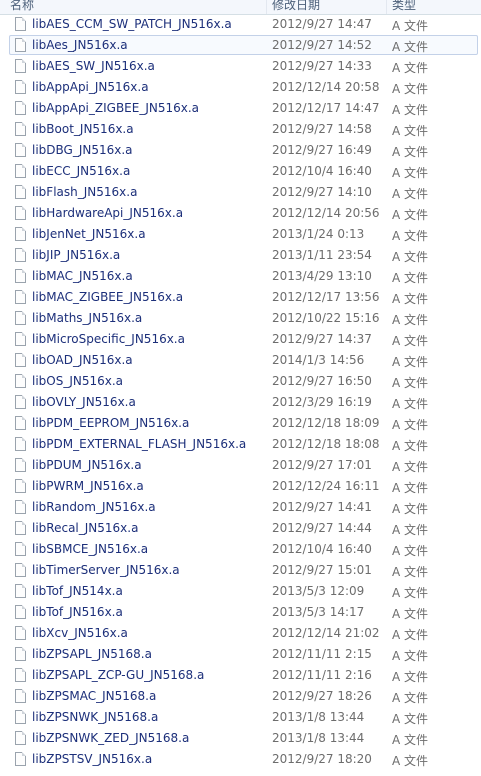 The width and height of the screenshot is (481, 776). Describe the element at coordinates (326, 318) in the screenshot. I see `file-modified-date: 2012/10/22 15:16` at that location.